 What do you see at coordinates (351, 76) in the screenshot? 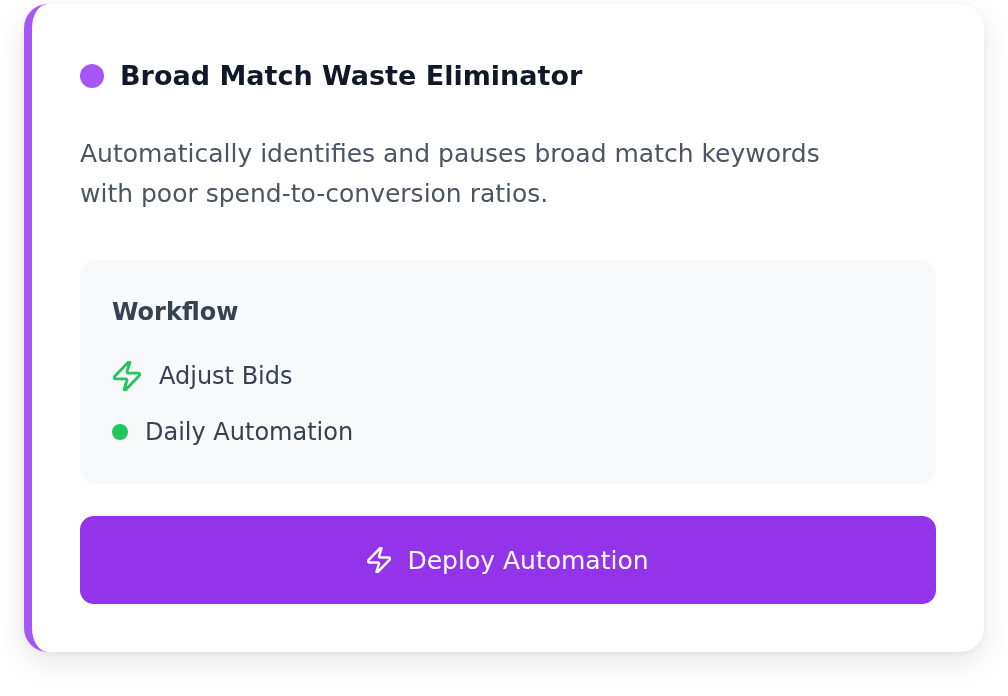
I see `card-title: Broad Match Waste Eliminator` at bounding box center [351, 76].